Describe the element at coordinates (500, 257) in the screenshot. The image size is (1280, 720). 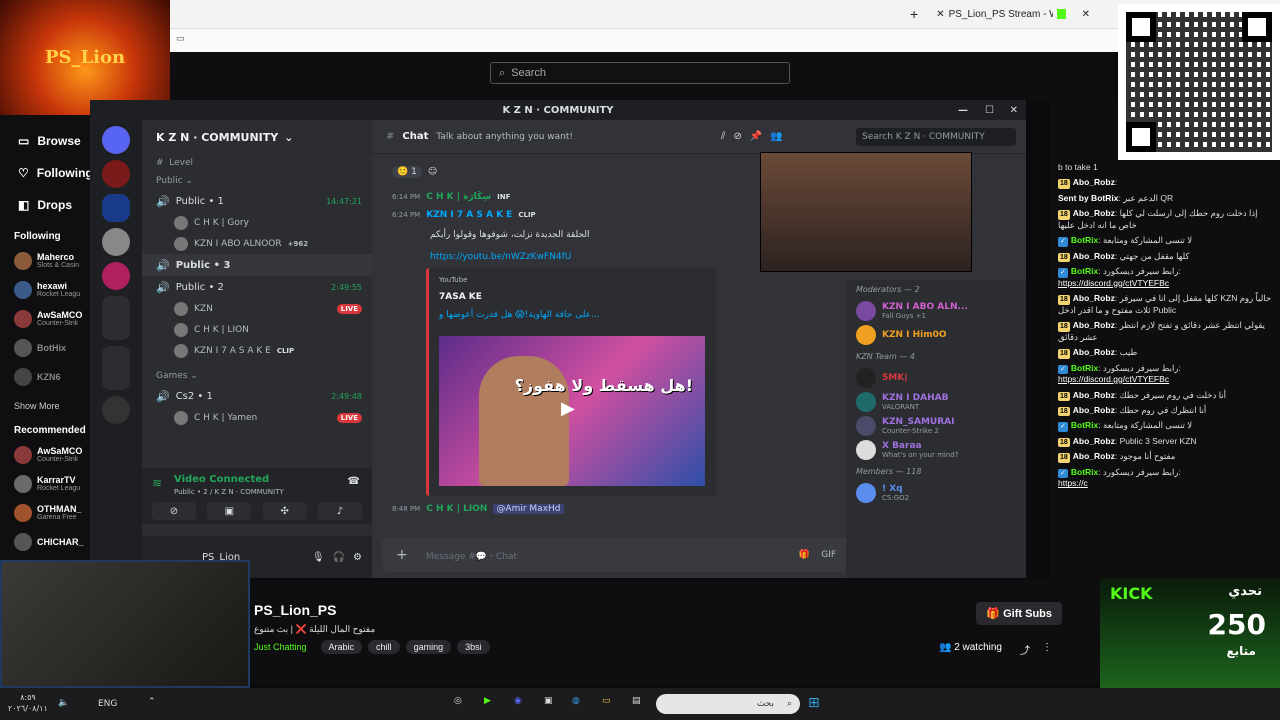
I see `message-link: https://youtu.be/nWZzKwFN4fU` at that location.